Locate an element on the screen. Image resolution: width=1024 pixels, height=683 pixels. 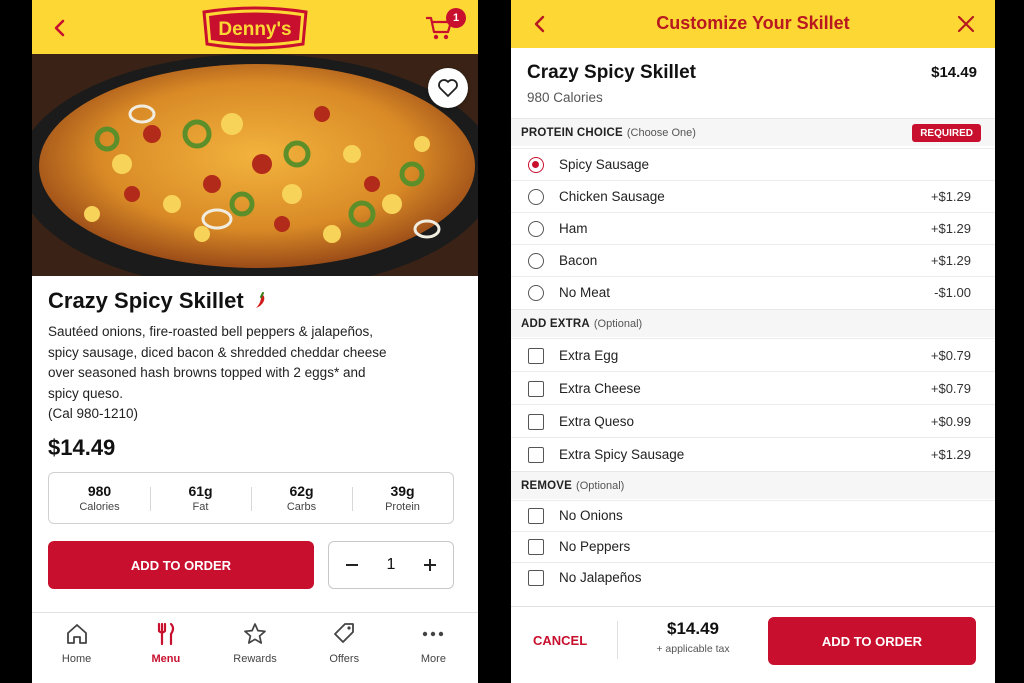
section-subtitle: (Choose One) is located at coordinates (661, 132).